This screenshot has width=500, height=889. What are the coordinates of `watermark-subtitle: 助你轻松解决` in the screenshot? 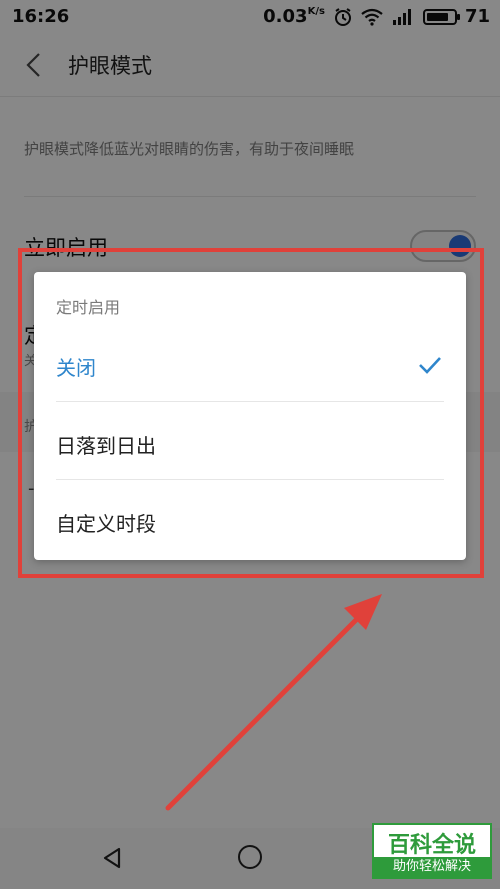 It's located at (432, 867).